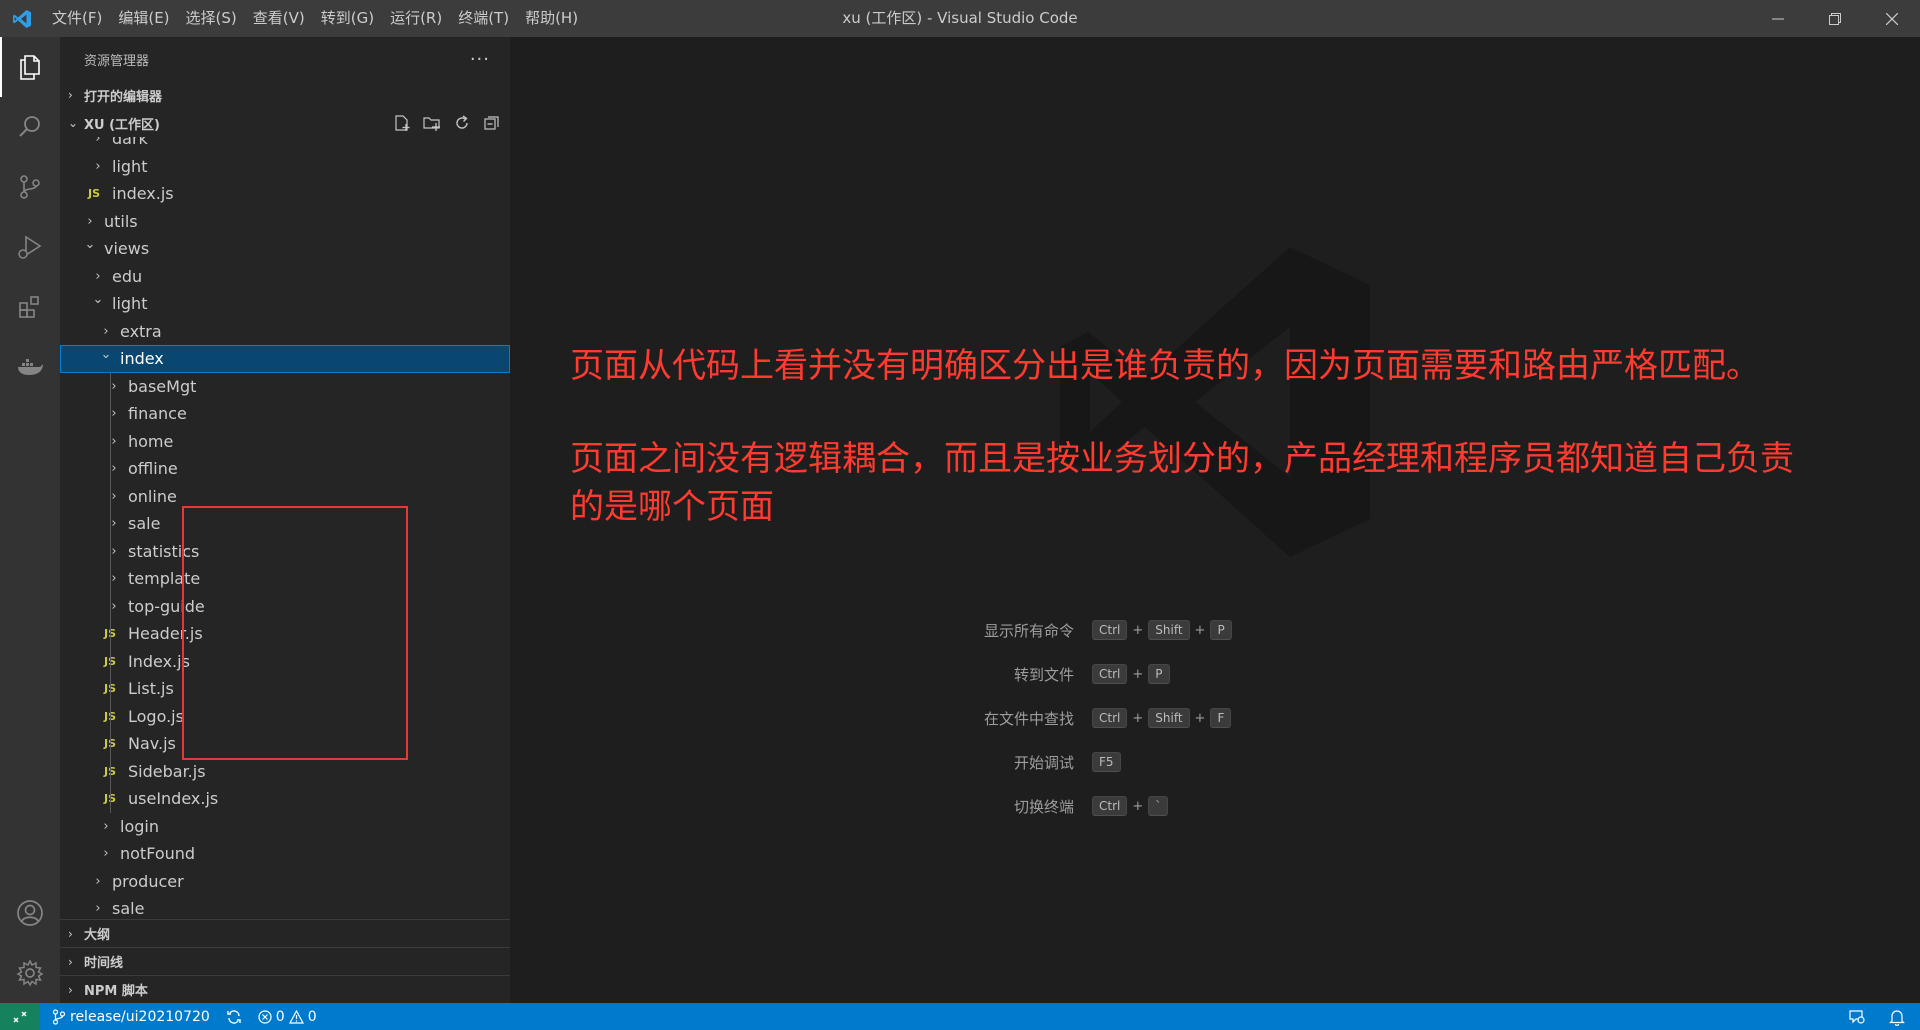 The image size is (1920, 1030). Describe the element at coordinates (1777, 18) in the screenshot. I see `minimize-button` at that location.